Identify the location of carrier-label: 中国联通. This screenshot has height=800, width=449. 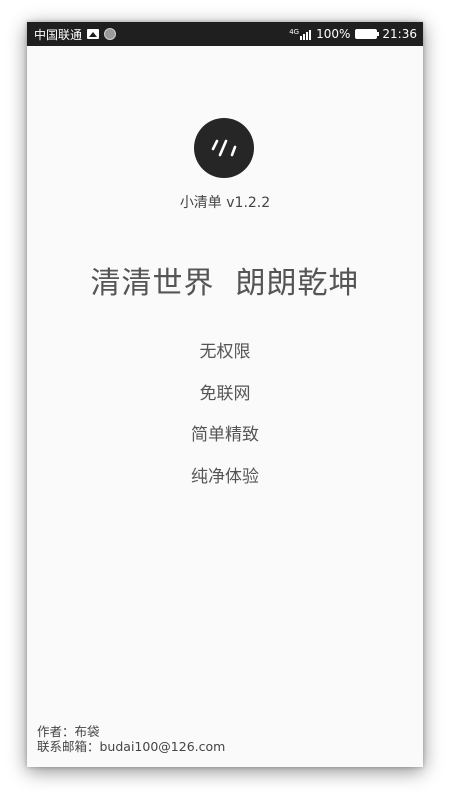
(58, 34).